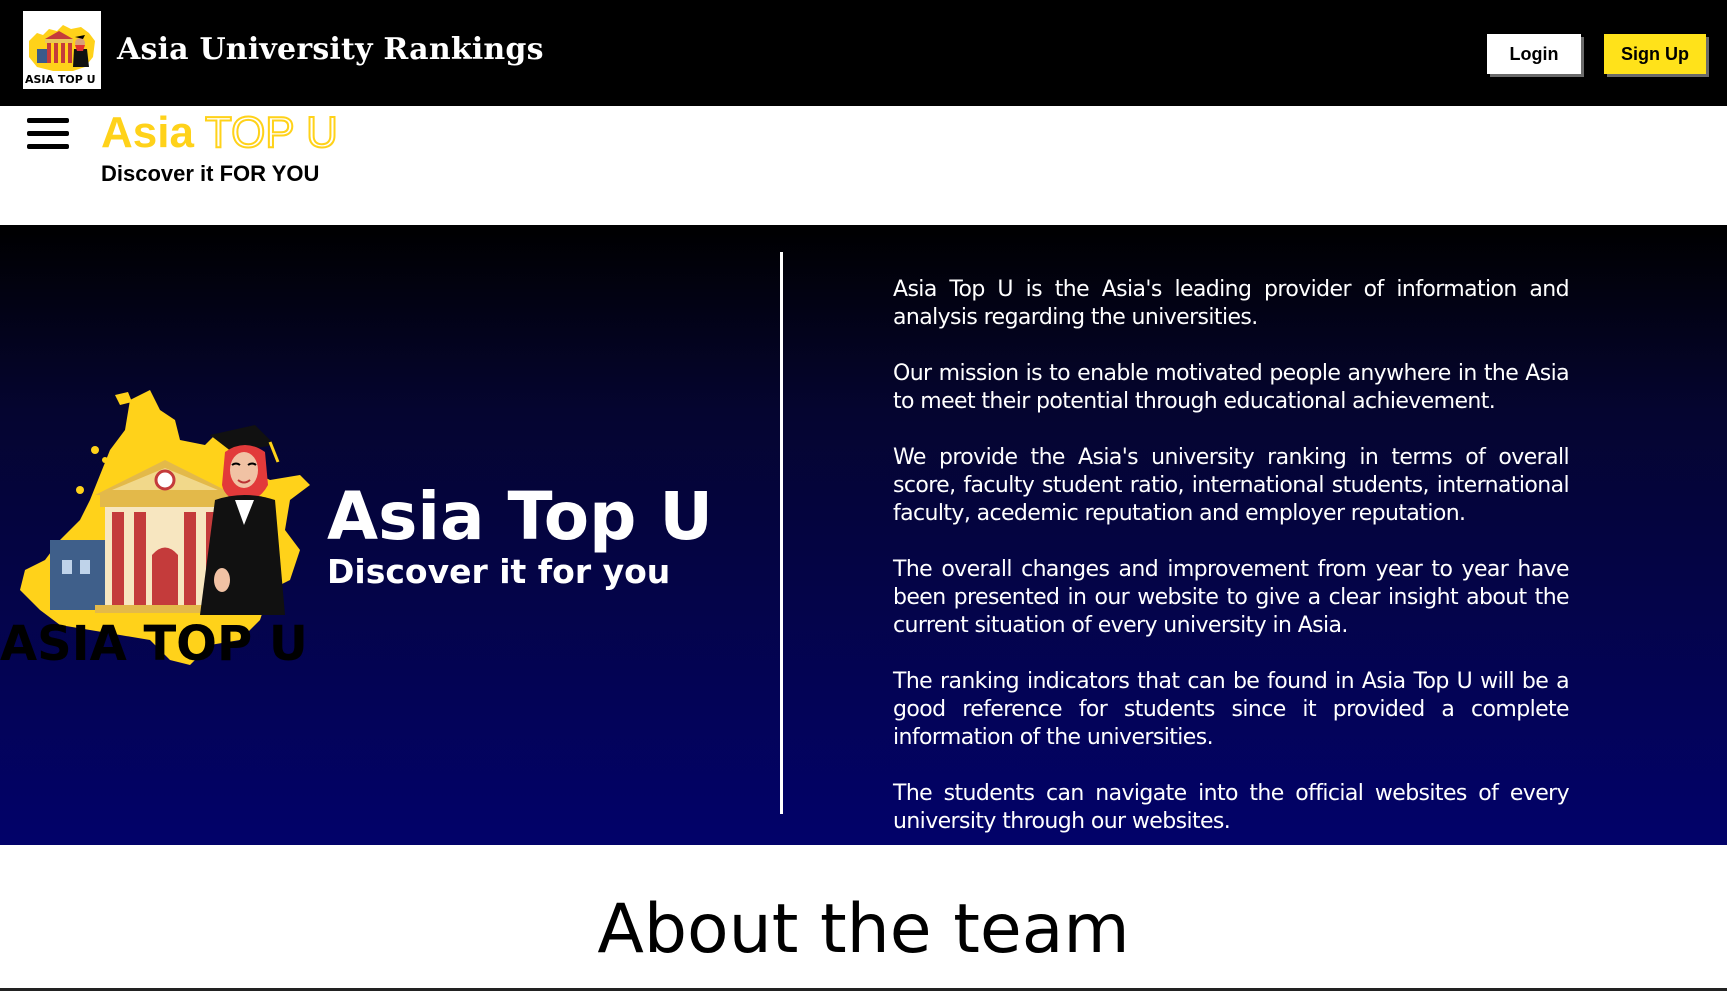  I want to click on signup-button: Sign Up, so click(1655, 54).